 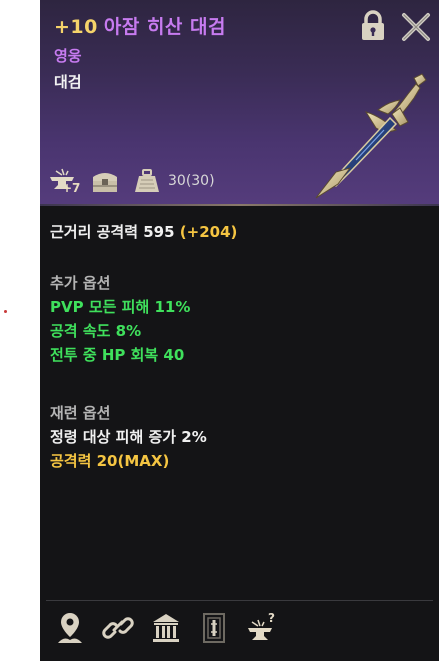 What do you see at coordinates (68, 56) in the screenshot?
I see `item-grade: 영웅` at bounding box center [68, 56].